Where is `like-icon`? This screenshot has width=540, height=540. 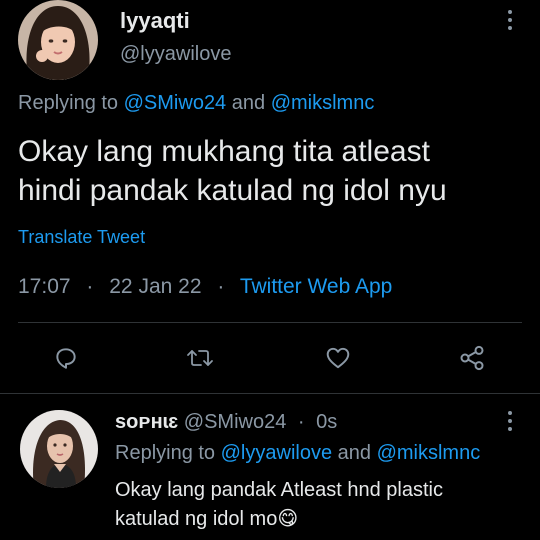
like-icon is located at coordinates (338, 358).